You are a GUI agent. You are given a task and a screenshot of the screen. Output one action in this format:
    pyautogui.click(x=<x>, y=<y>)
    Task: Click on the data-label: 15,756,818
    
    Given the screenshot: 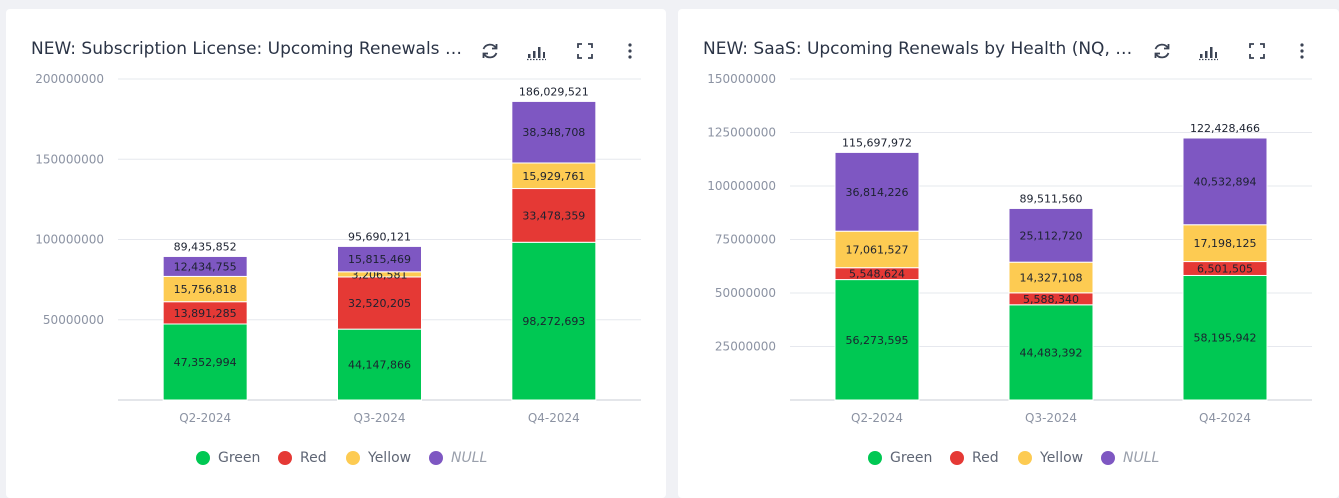 What is the action you would take?
    pyautogui.click(x=205, y=289)
    